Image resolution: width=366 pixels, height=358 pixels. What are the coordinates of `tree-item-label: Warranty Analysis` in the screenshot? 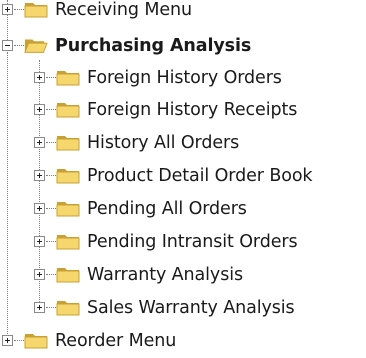 It's located at (165, 275).